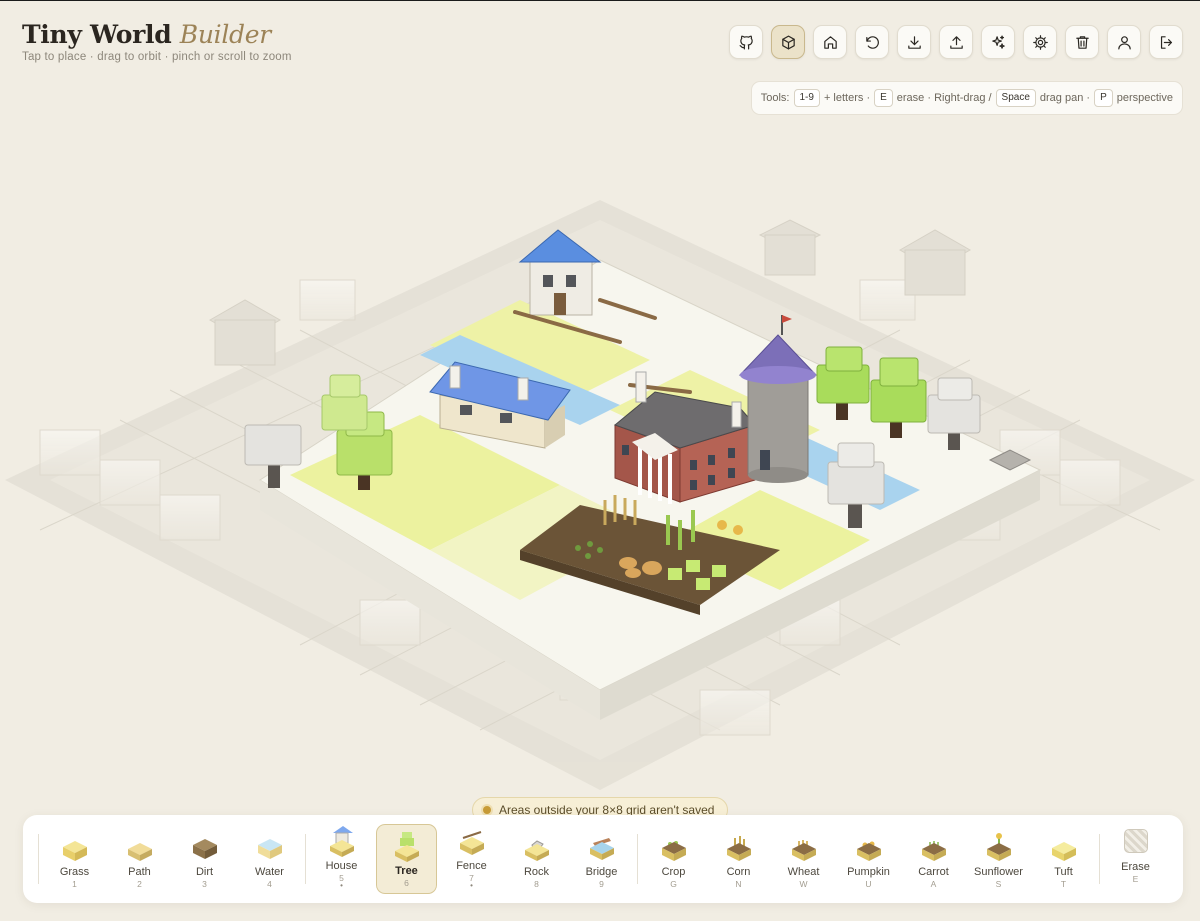 This screenshot has width=1200, height=921. Describe the element at coordinates (998, 884) in the screenshot. I see `tool-shortcut: S` at that location.